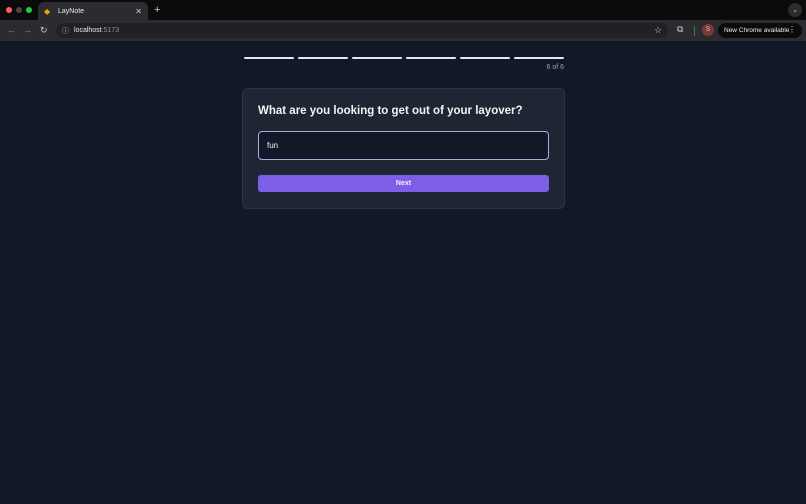 Image resolution: width=806 pixels, height=504 pixels. What do you see at coordinates (11, 30) in the screenshot?
I see `back-arrow-icon: ←` at bounding box center [11, 30].